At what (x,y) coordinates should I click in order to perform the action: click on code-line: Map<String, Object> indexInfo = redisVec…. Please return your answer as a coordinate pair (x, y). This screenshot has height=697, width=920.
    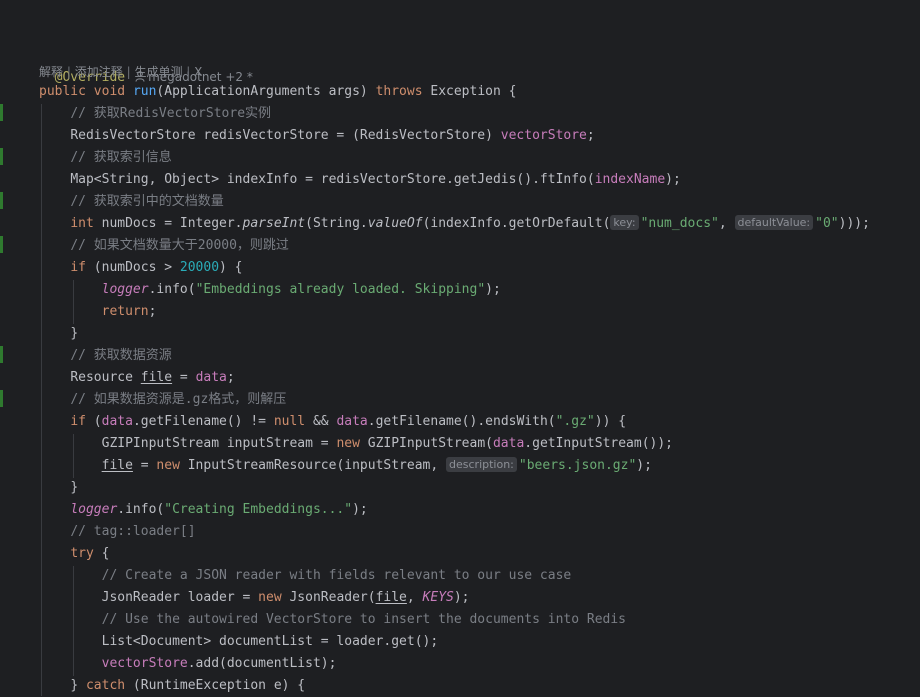
    Looking at the image, I should click on (360, 180).